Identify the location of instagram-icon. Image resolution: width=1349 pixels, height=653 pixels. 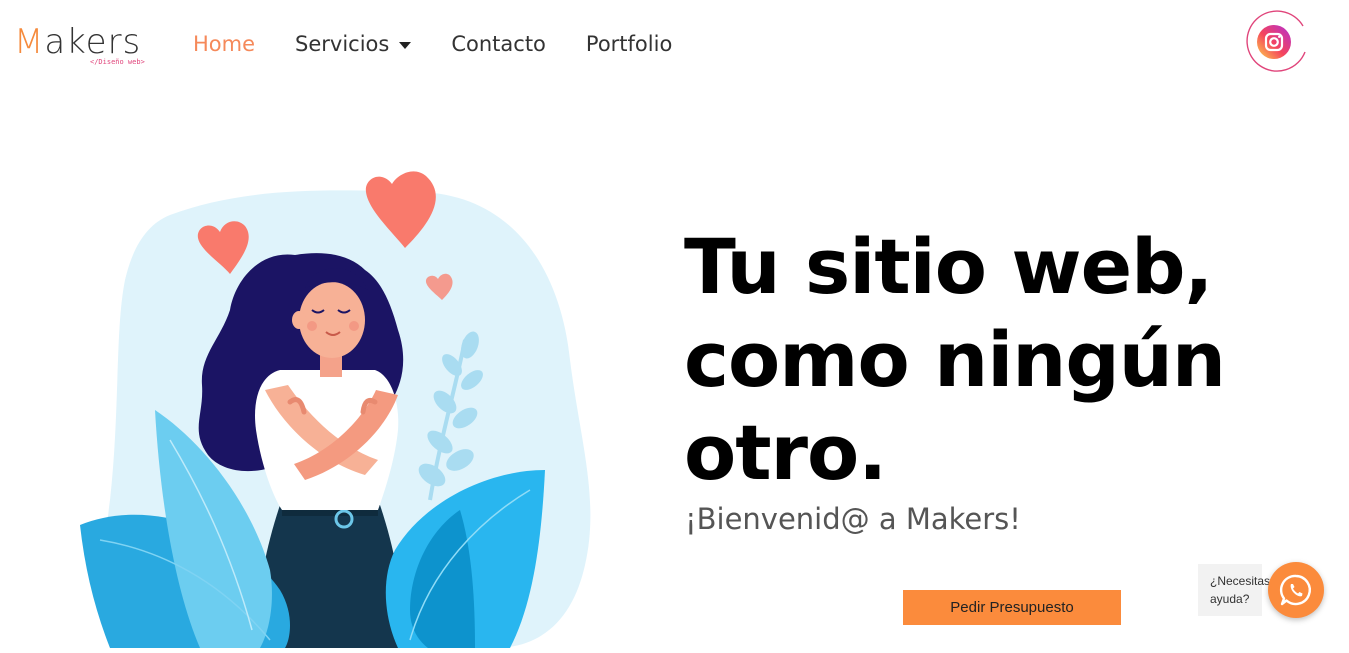
(1276, 41).